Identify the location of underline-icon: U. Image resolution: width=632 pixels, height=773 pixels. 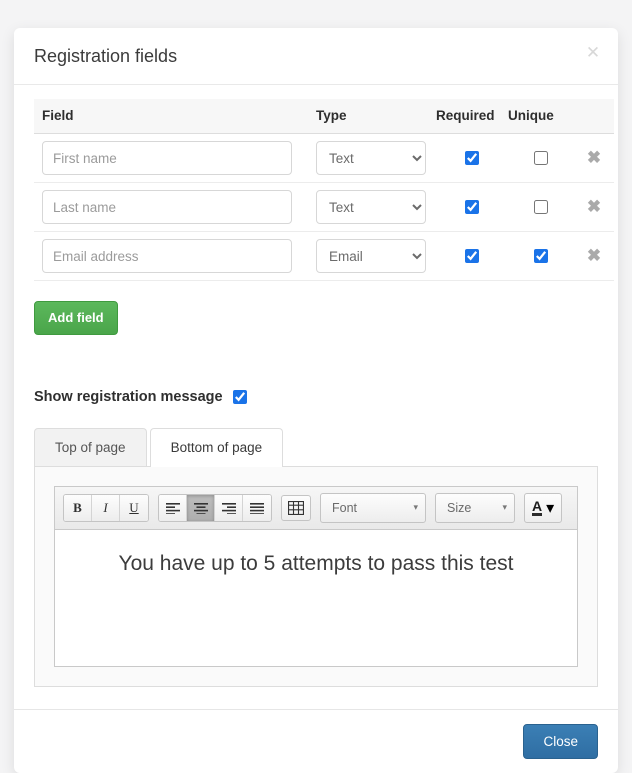
(134, 507).